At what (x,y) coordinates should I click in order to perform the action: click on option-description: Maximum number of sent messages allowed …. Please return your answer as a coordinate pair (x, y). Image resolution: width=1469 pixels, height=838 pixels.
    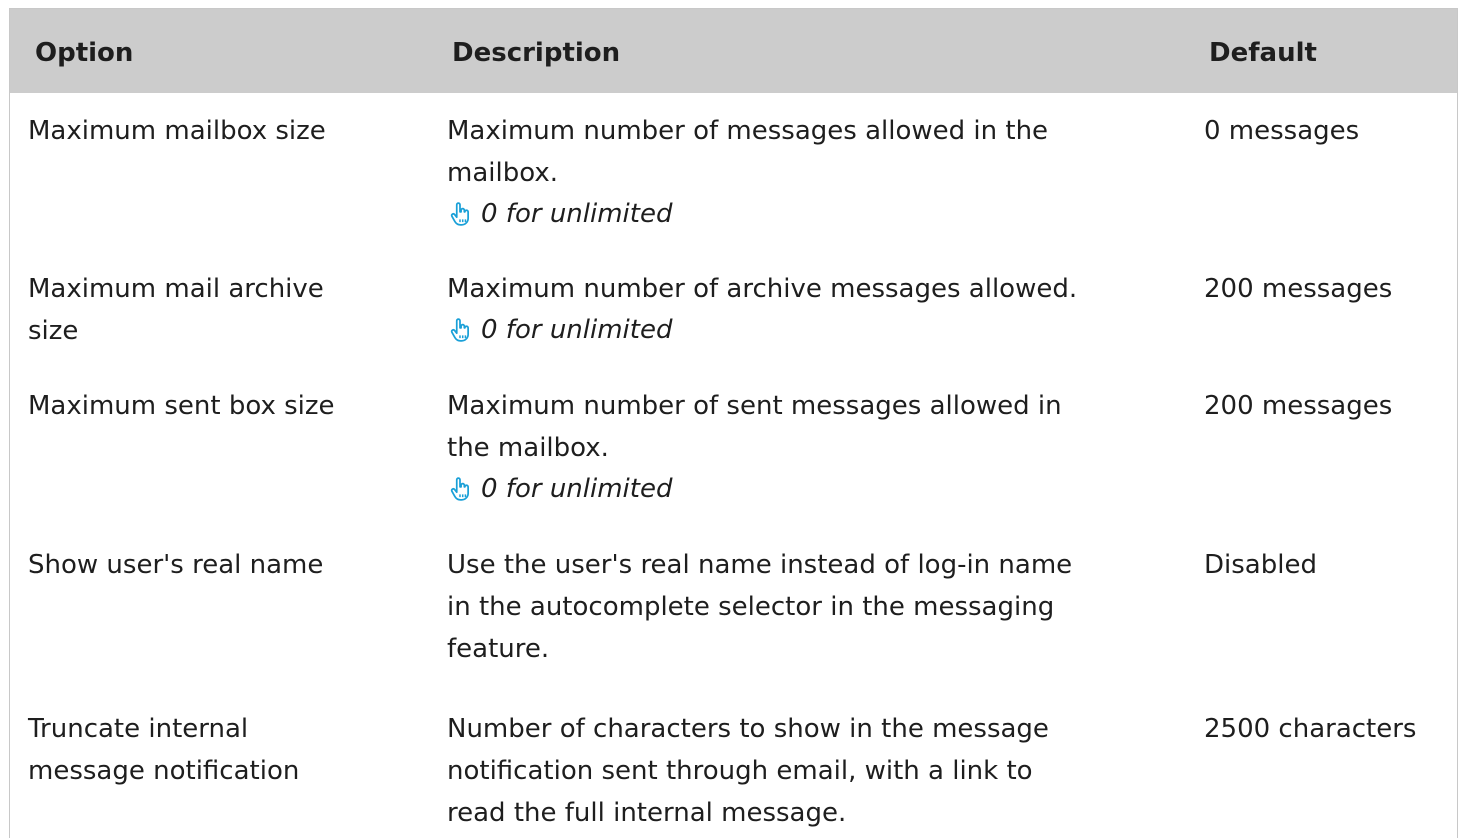
    Looking at the image, I should click on (812, 447).